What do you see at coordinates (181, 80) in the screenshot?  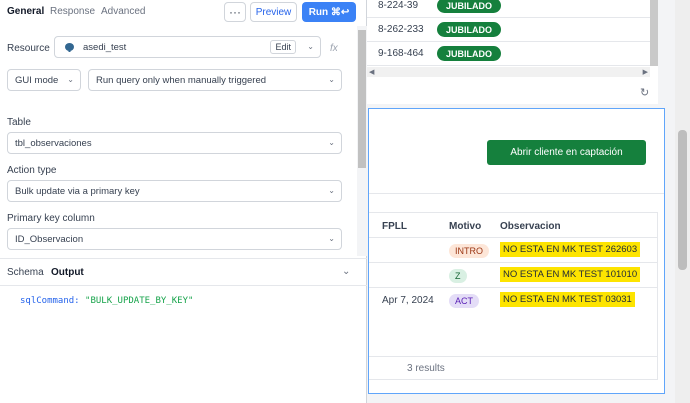 I see `trigger-value: Run query only when manually triggered` at bounding box center [181, 80].